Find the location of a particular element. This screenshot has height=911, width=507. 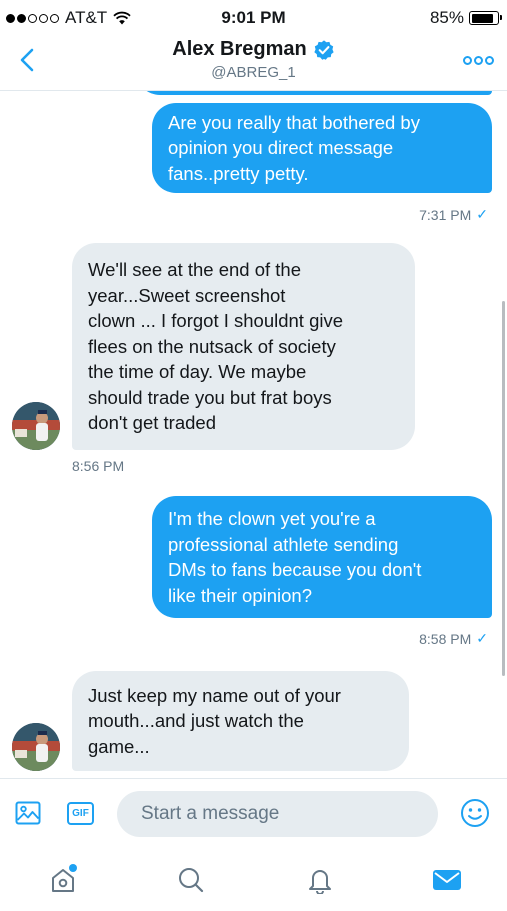

battery-percent: 85% is located at coordinates (446, 17).